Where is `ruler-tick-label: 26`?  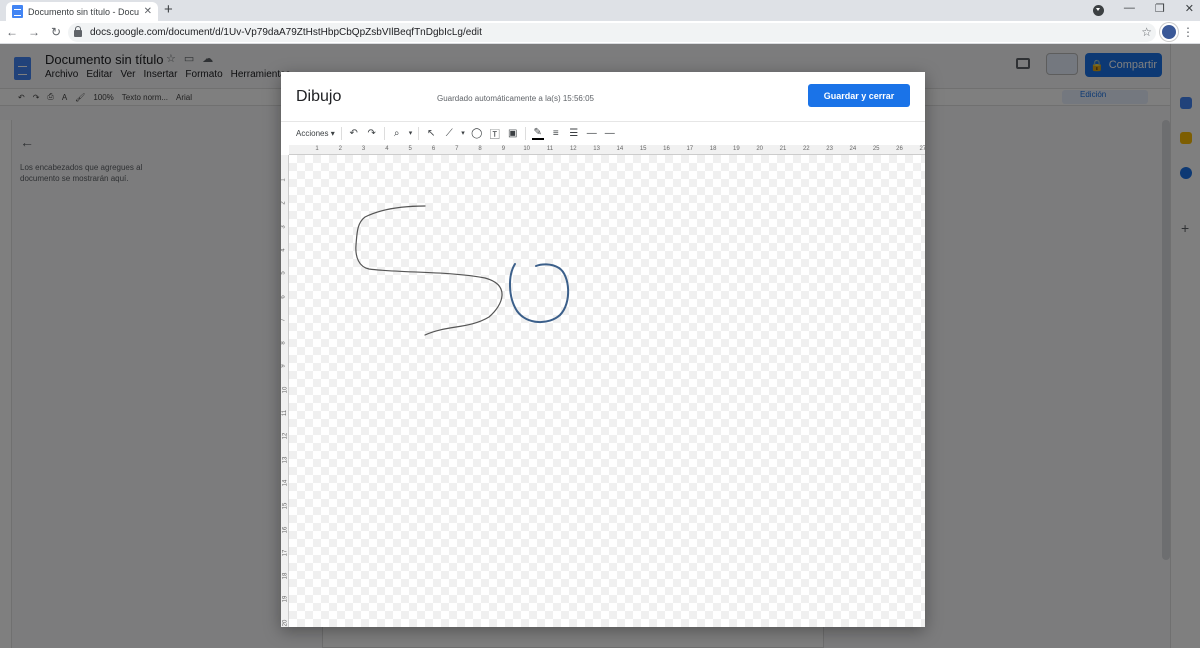
ruler-tick-label: 26 is located at coordinates (899, 149).